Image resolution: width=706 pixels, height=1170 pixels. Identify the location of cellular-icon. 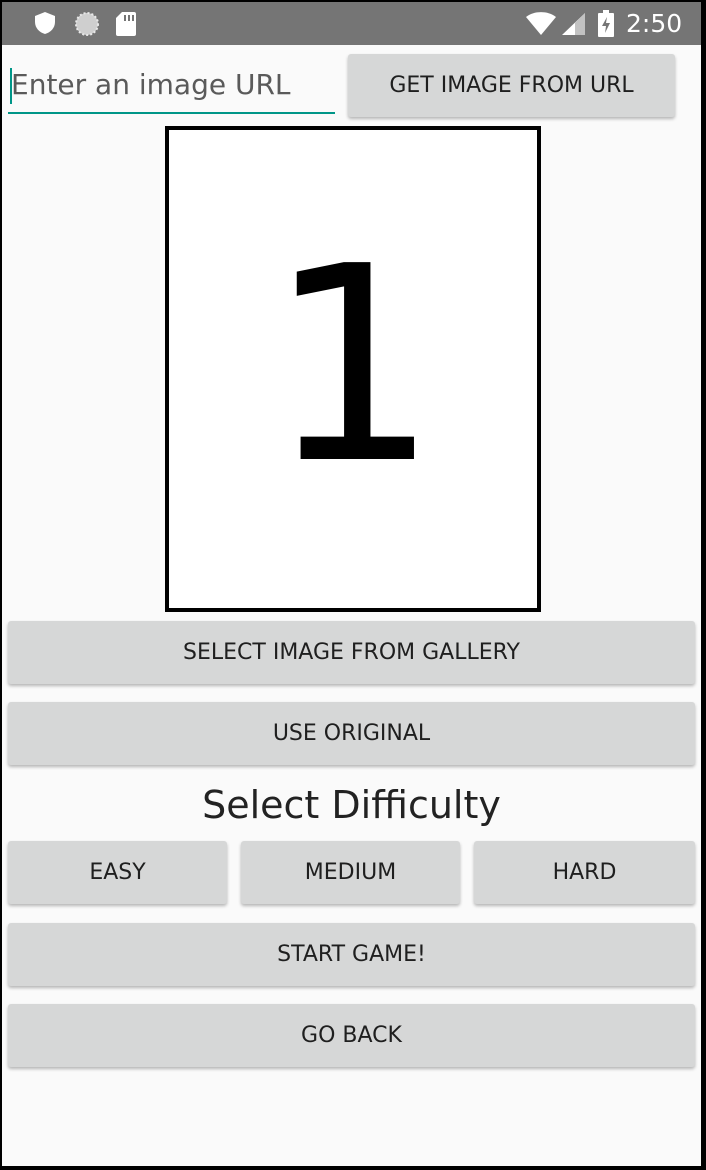
(574, 26).